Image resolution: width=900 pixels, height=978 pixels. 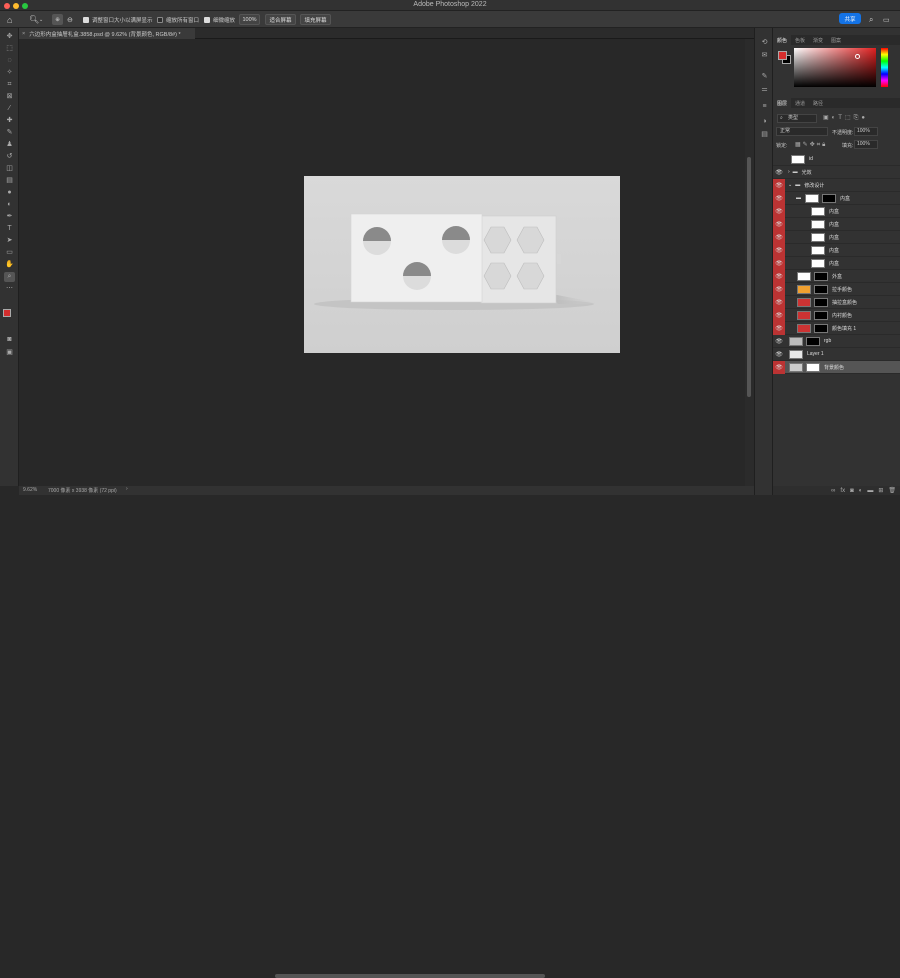 I want to click on layer-row: 👁︎ ⌄ ▬ 修改设计, so click(x=836, y=185).